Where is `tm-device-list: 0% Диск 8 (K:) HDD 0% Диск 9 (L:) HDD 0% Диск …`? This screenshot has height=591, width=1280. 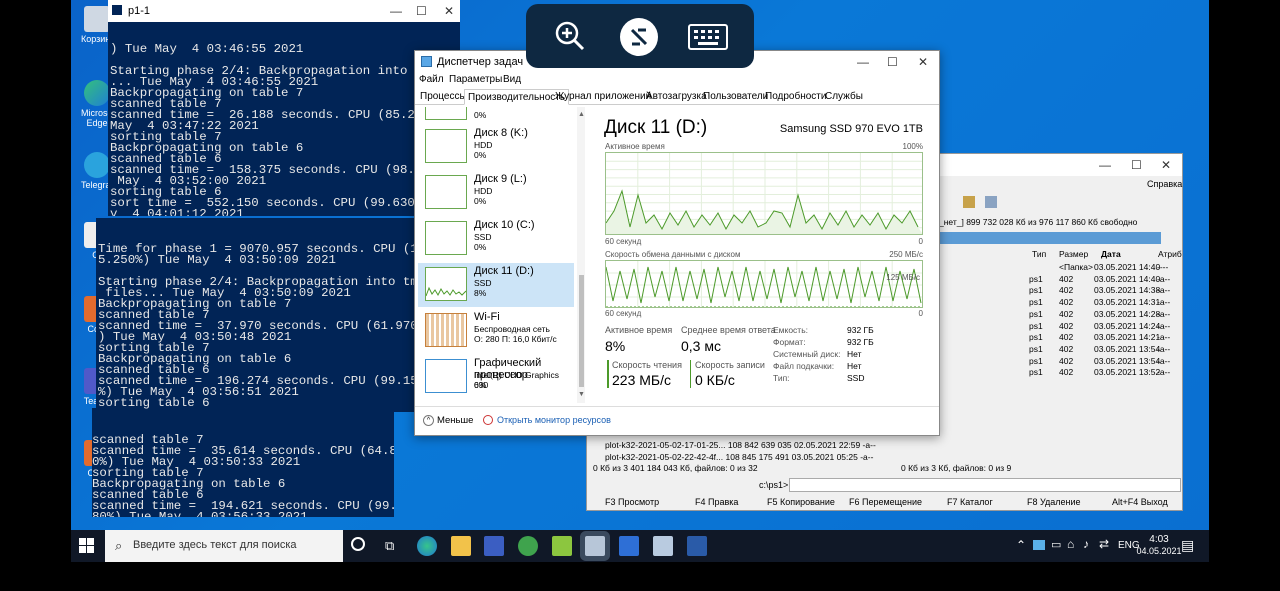 tm-device-list: 0% Диск 8 (K:) HDD 0% Диск 9 (L:) HDD 0% Диск … is located at coordinates (502, 255).